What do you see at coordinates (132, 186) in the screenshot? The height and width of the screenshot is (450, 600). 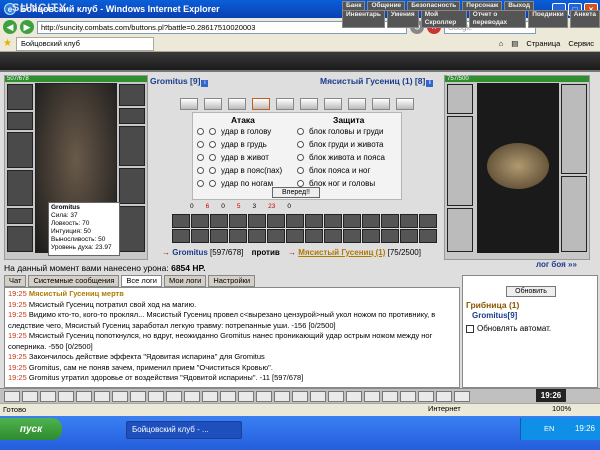 I see `gloves-slot` at bounding box center [132, 186].